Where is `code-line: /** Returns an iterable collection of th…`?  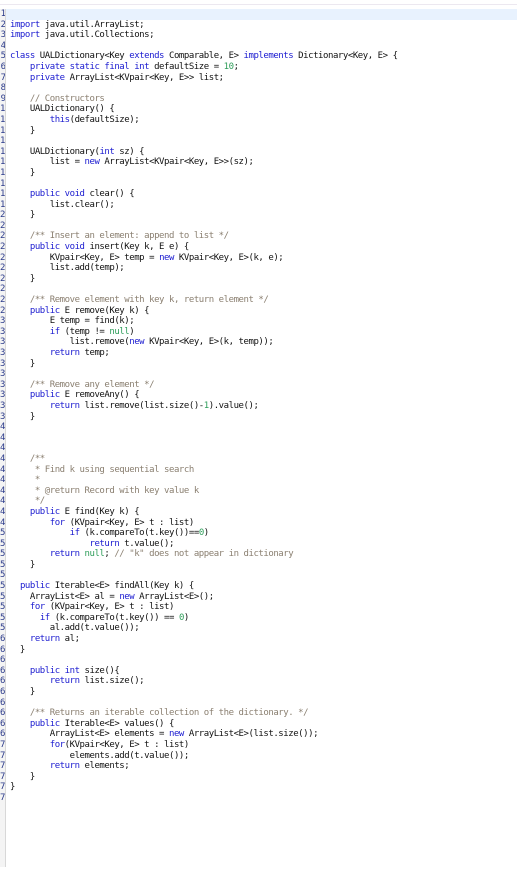
code-line: /** Returns an iterable collection of th… is located at coordinates (263, 713).